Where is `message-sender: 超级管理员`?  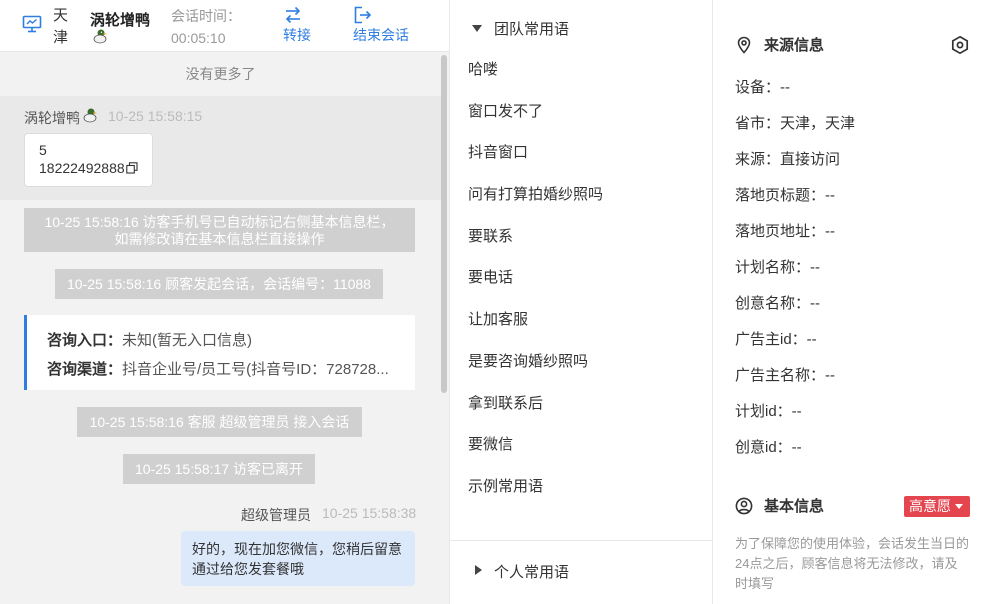 message-sender: 超级管理员 is located at coordinates (276, 515).